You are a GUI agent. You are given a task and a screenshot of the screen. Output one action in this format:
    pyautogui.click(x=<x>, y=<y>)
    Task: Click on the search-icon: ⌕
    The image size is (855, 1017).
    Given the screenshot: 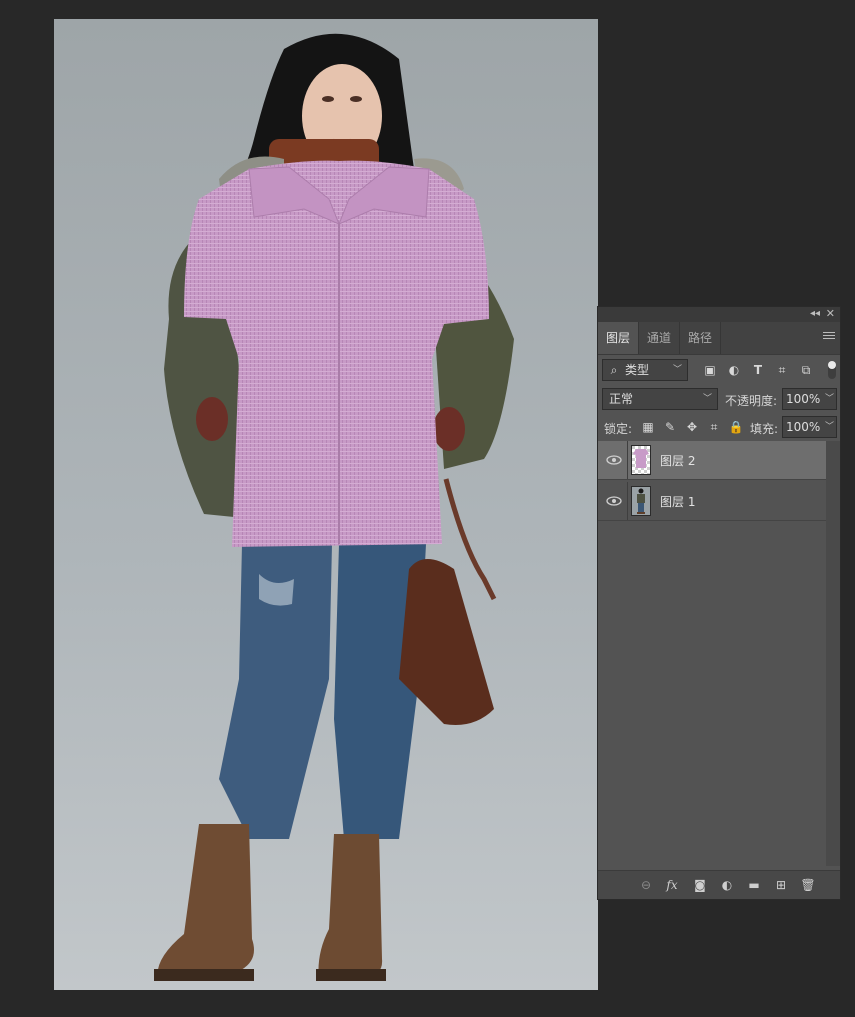 What is the action you would take?
    pyautogui.click(x=614, y=370)
    